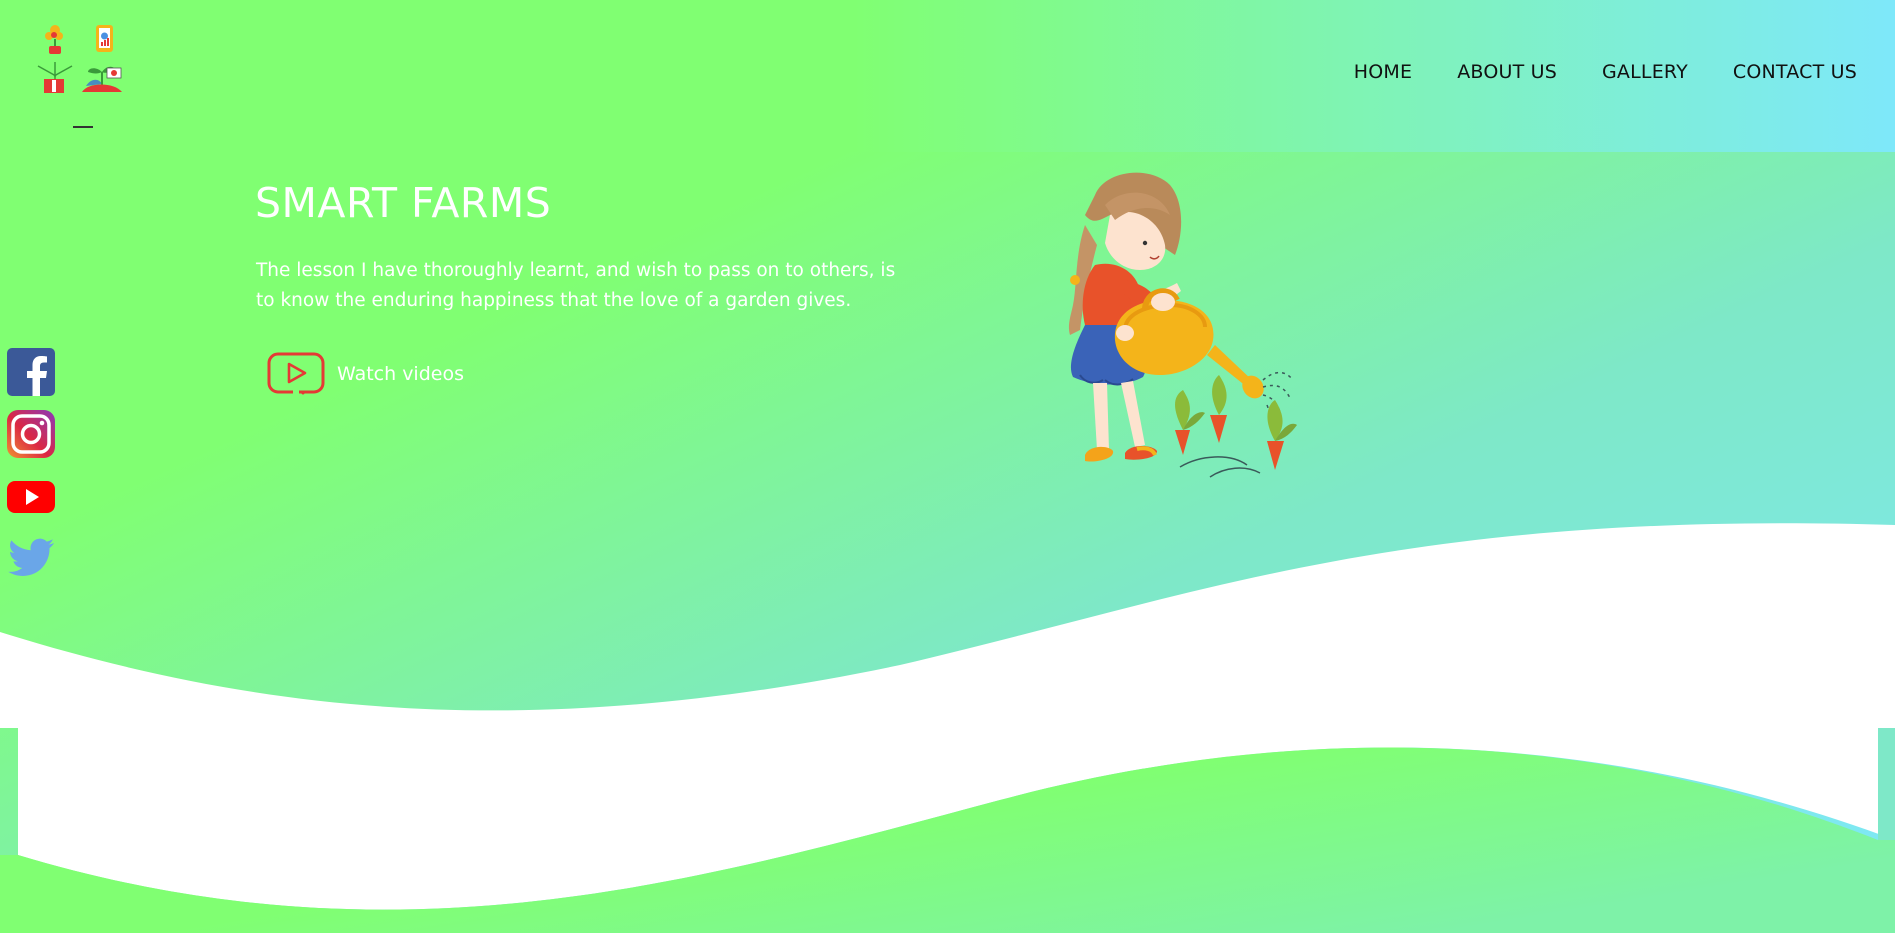  What do you see at coordinates (31, 558) in the screenshot?
I see `twitter-icon` at bounding box center [31, 558].